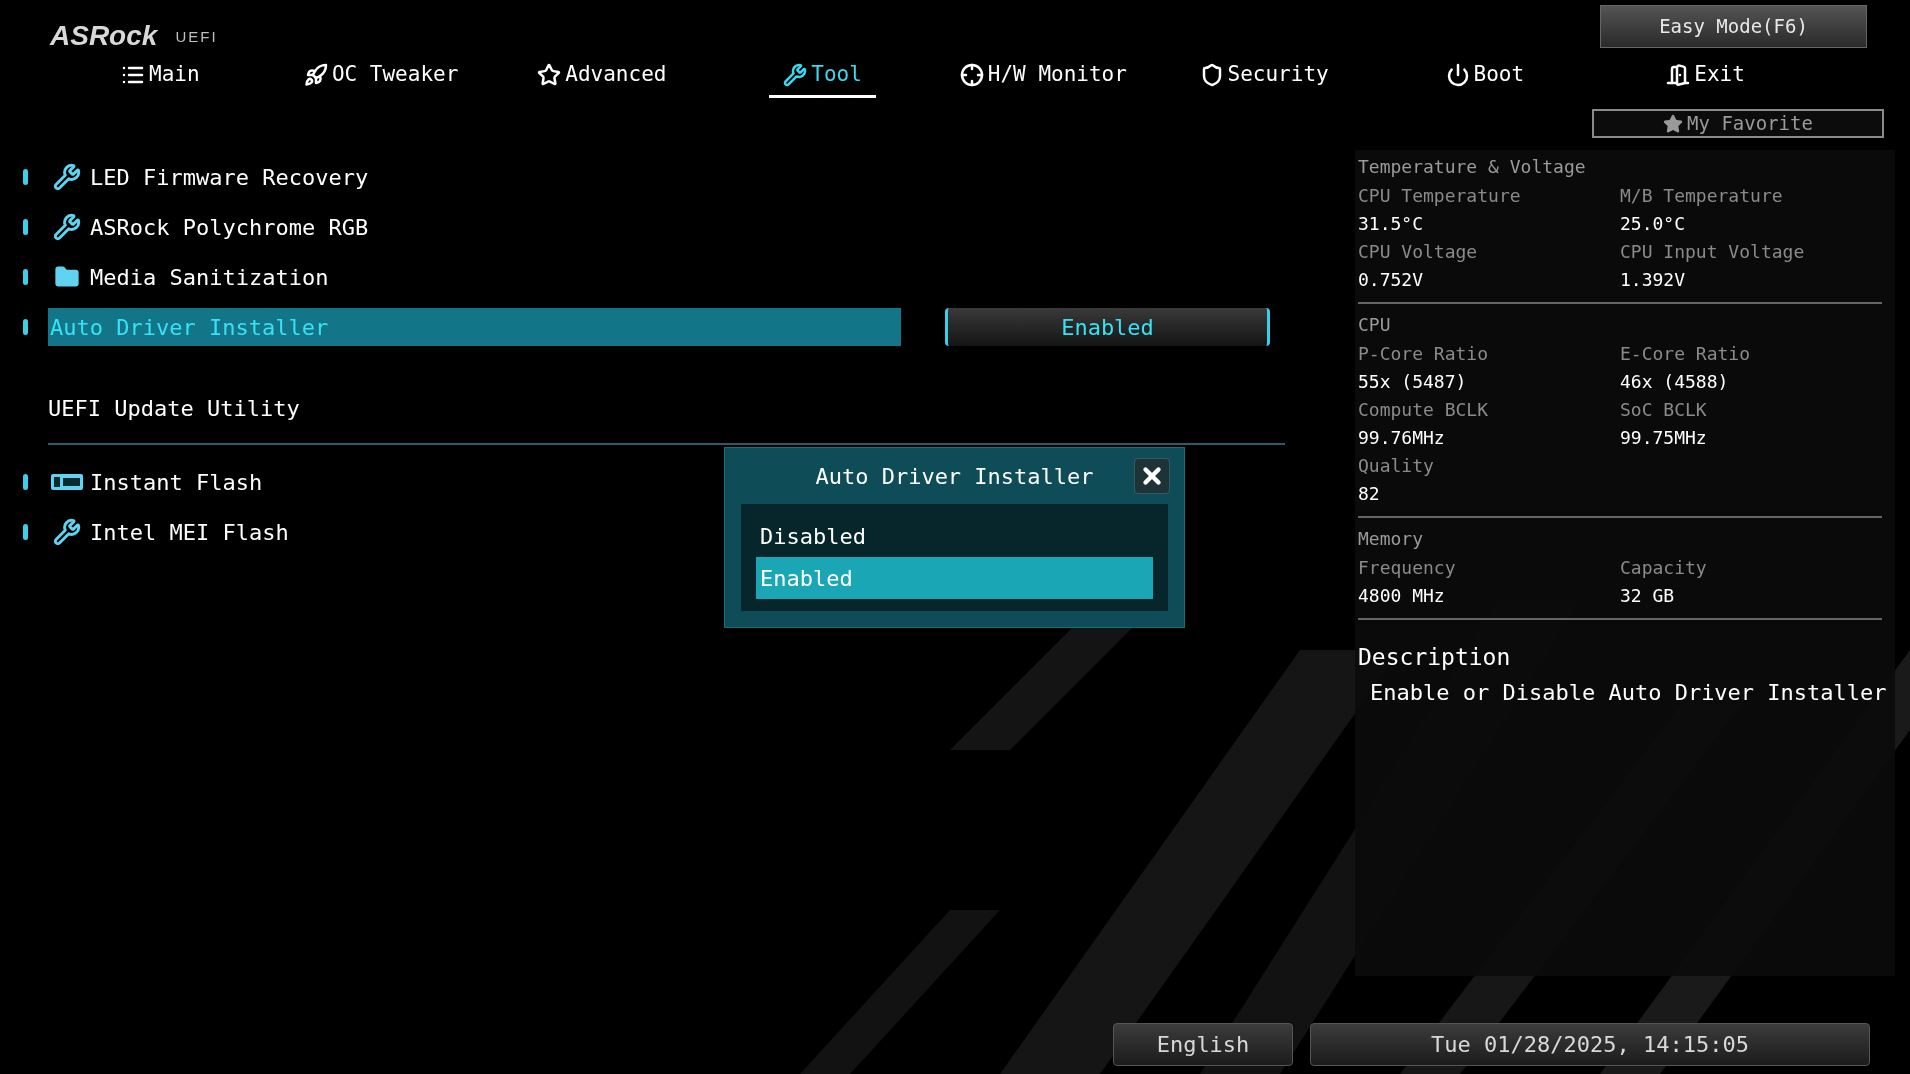 Image resolution: width=1910 pixels, height=1074 pixels. What do you see at coordinates (1485, 76) in the screenshot?
I see `nav-tab: Boot` at bounding box center [1485, 76].